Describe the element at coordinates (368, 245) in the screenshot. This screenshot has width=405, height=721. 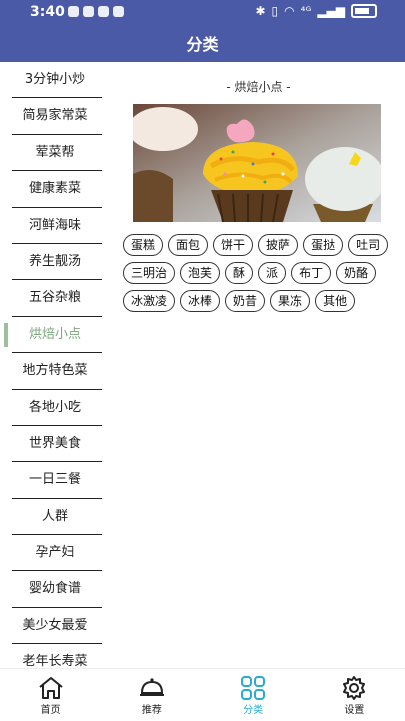
I see `subcategory-tag: 吐司` at that location.